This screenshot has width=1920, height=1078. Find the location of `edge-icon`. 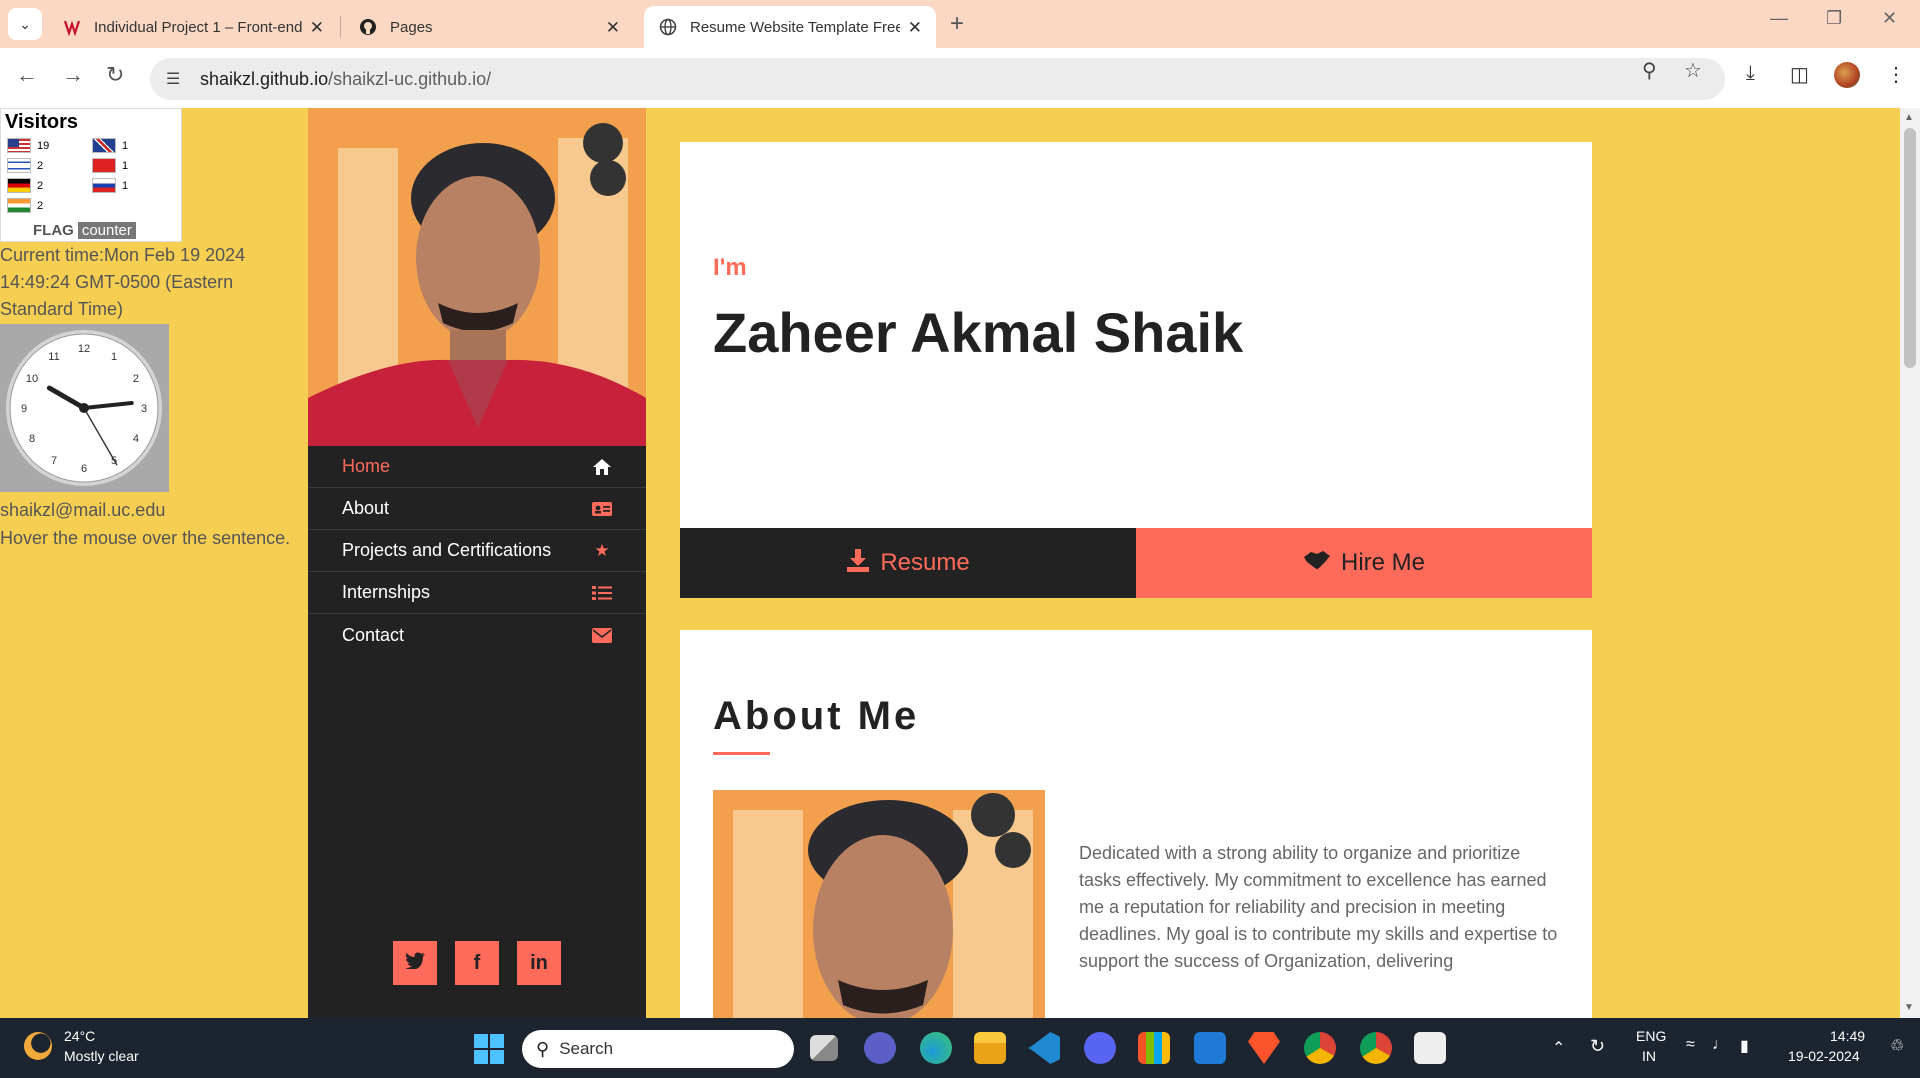

edge-icon is located at coordinates (936, 1048).